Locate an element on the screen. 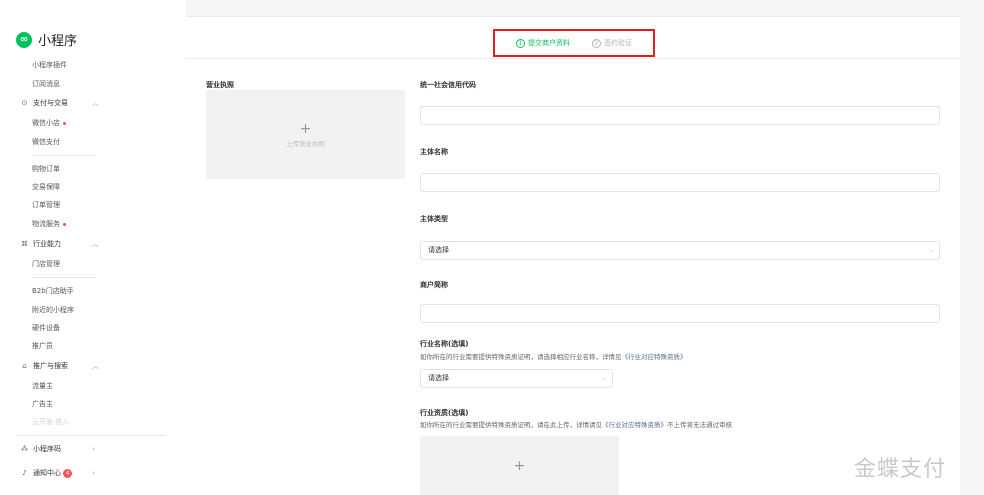  sidebar-item-store-management: 门店管理 is located at coordinates (46, 264).